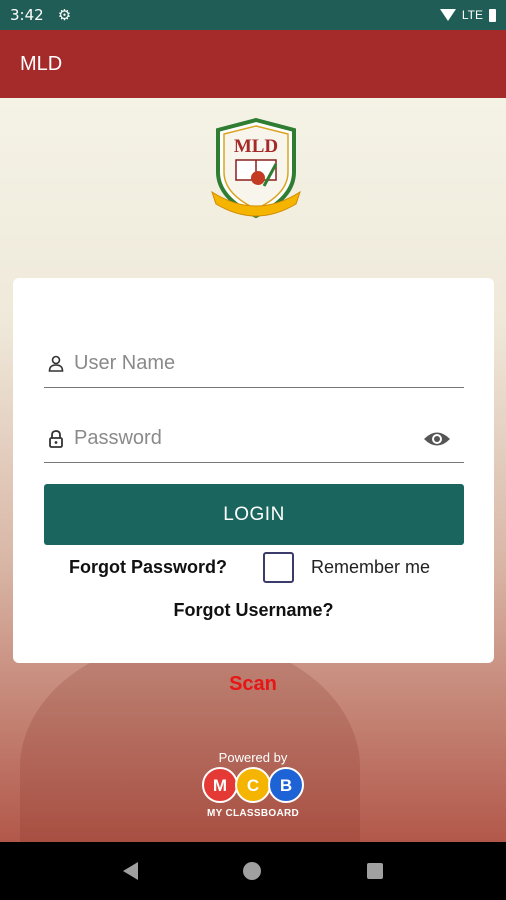 The height and width of the screenshot is (900, 506). Describe the element at coordinates (370, 567) in the screenshot. I see `remember-me-label: Remember me` at that location.